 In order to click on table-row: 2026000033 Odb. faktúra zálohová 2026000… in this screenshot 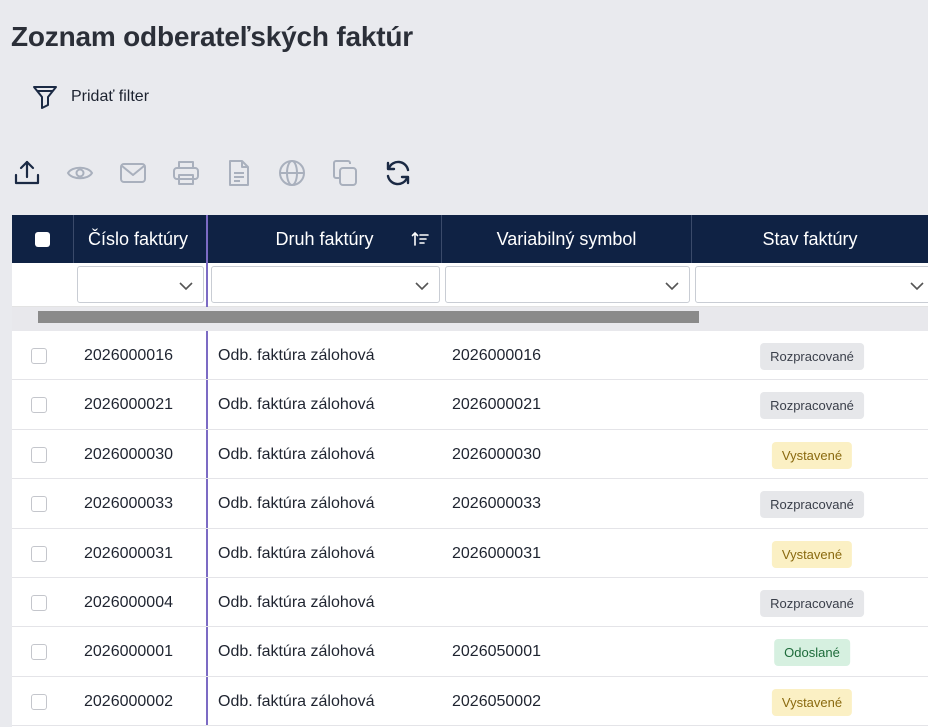, I will do `click(470, 504)`.